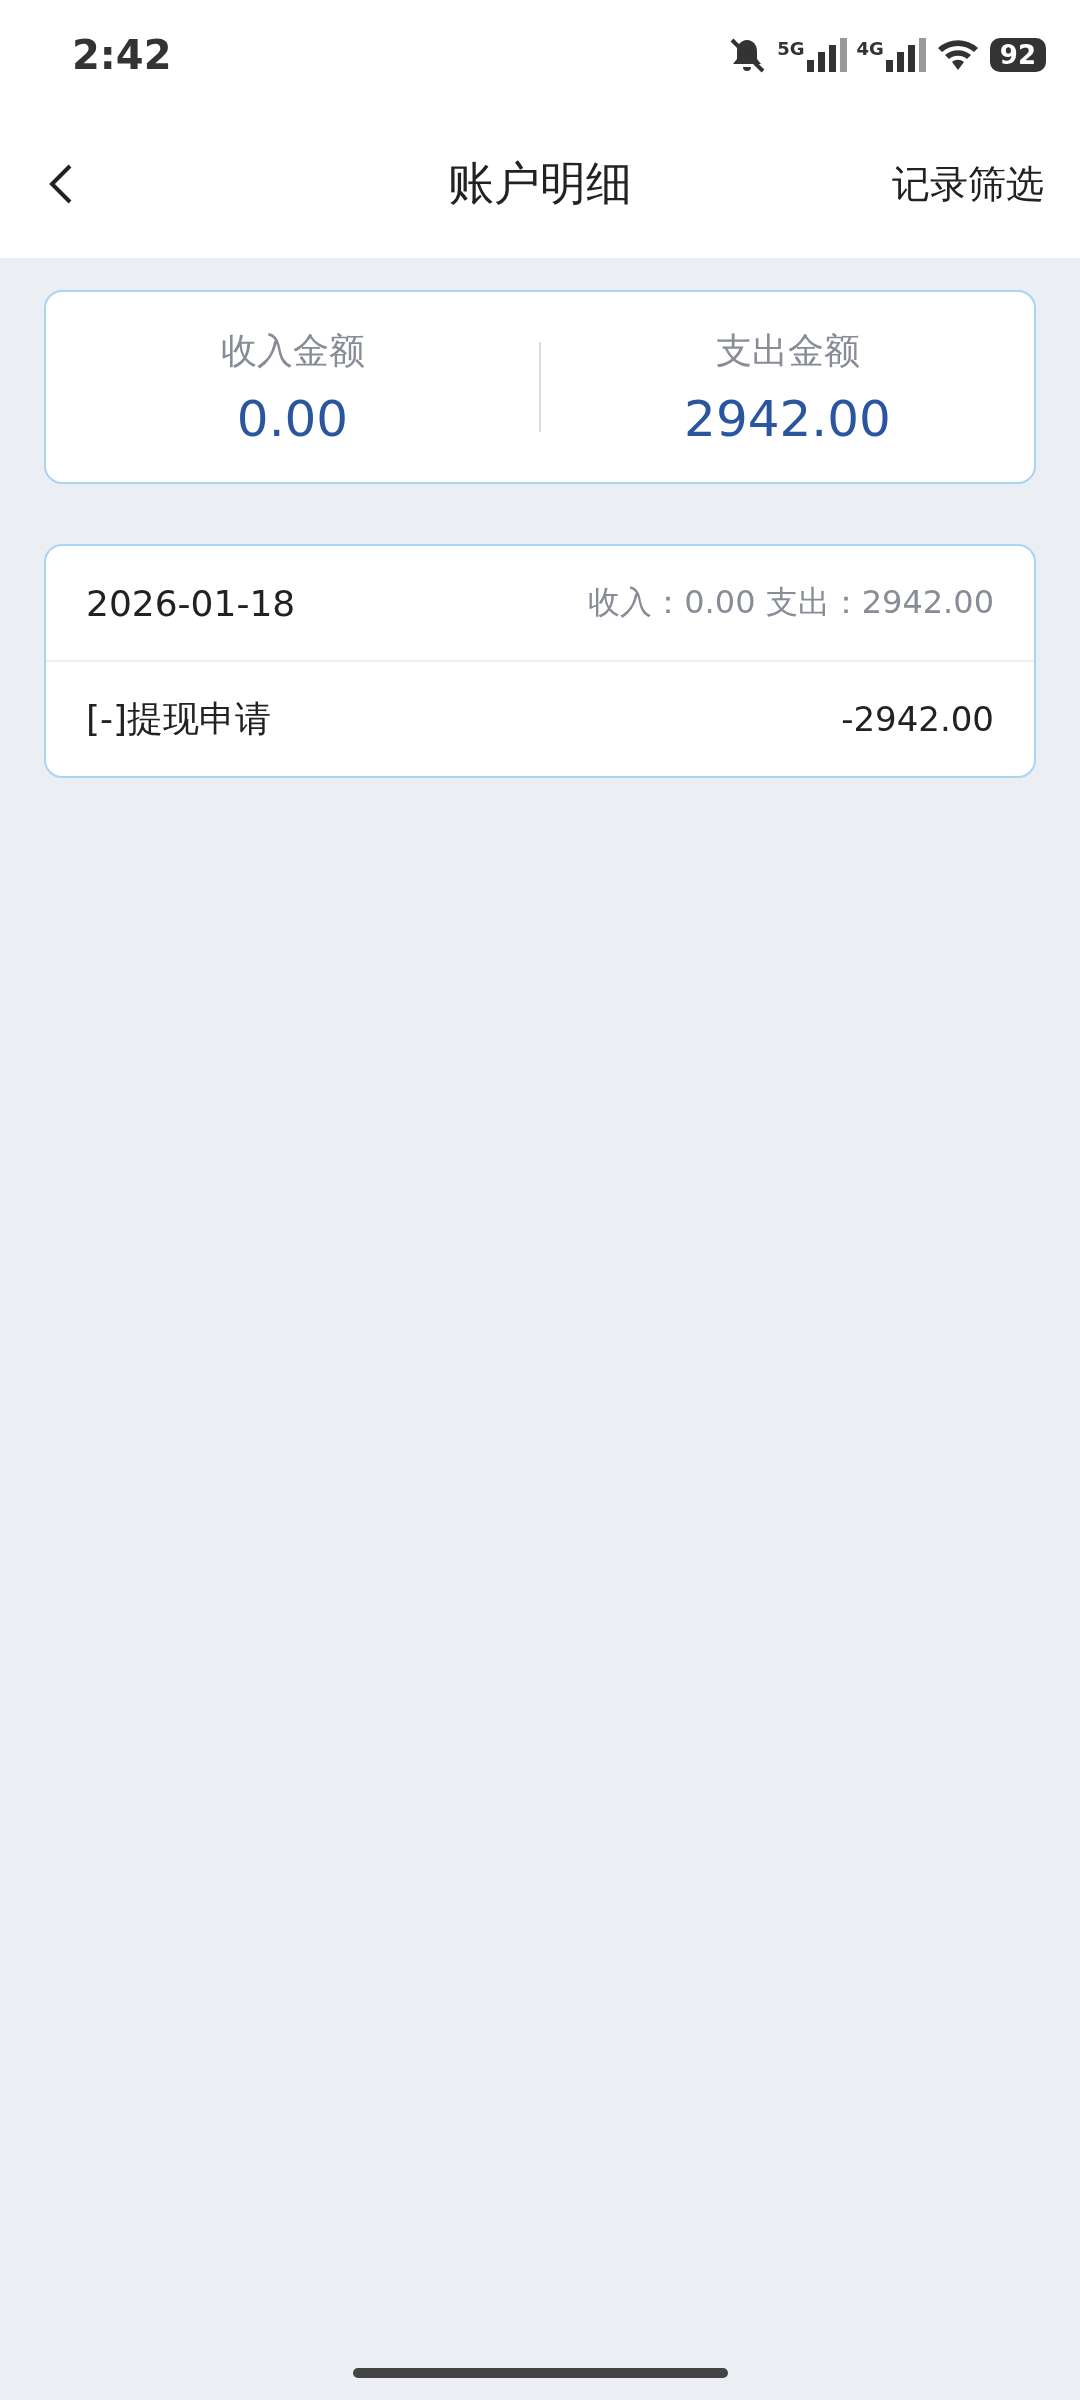 This screenshot has width=1080, height=2400. Describe the element at coordinates (122, 55) in the screenshot. I see `status-time: 2:42` at that location.